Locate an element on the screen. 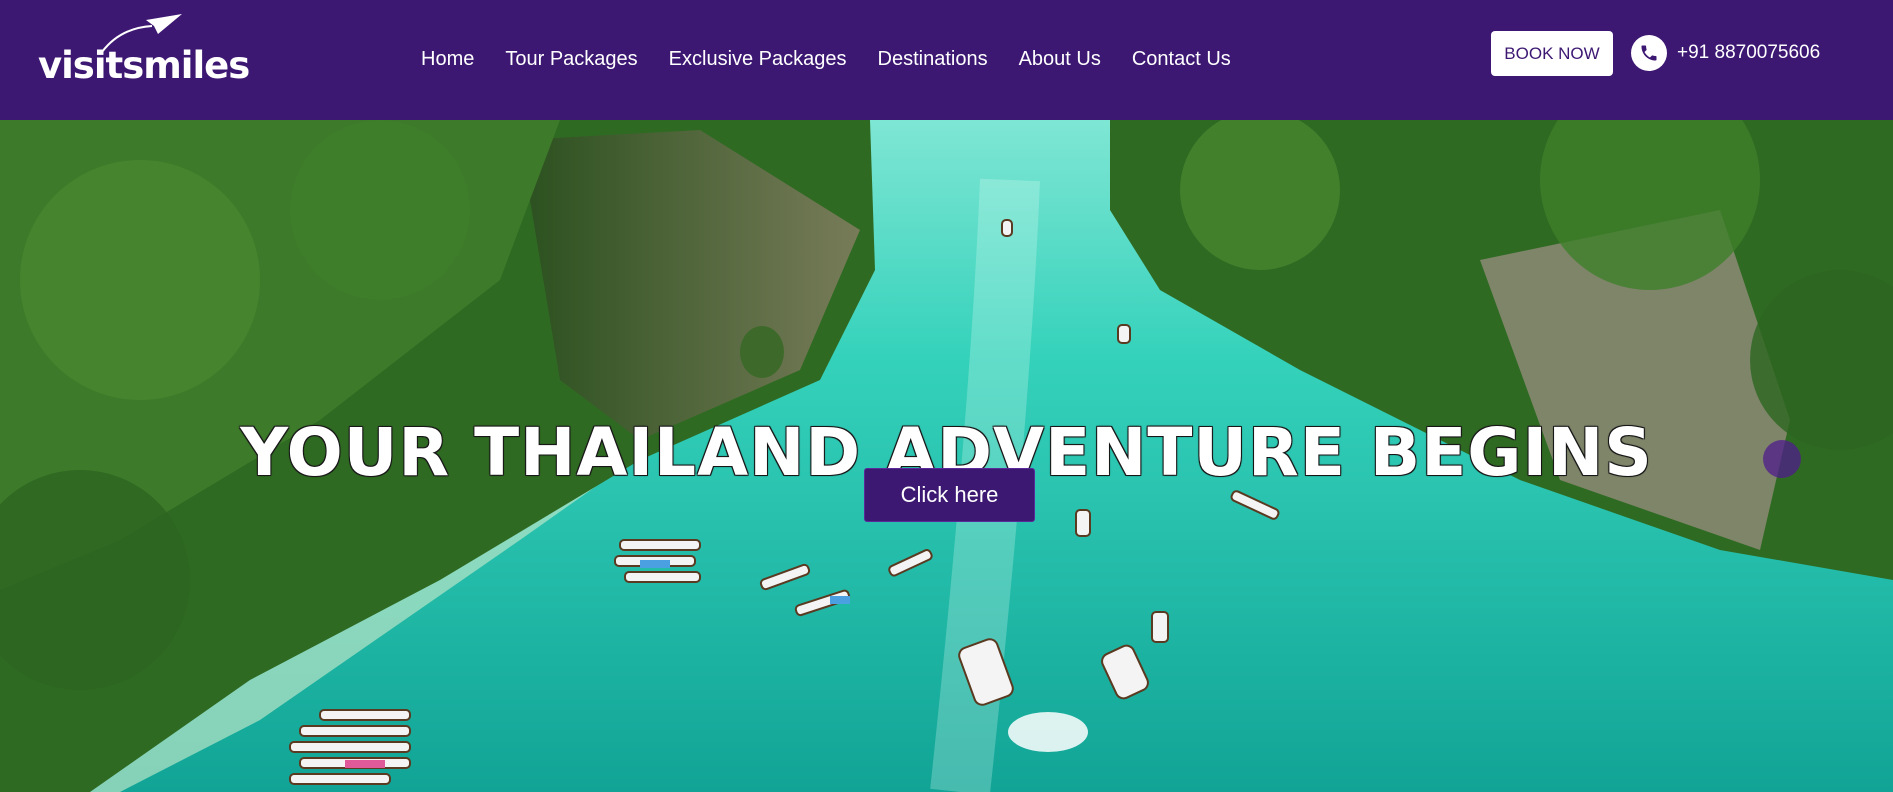  phone-icon is located at coordinates (1649, 53).